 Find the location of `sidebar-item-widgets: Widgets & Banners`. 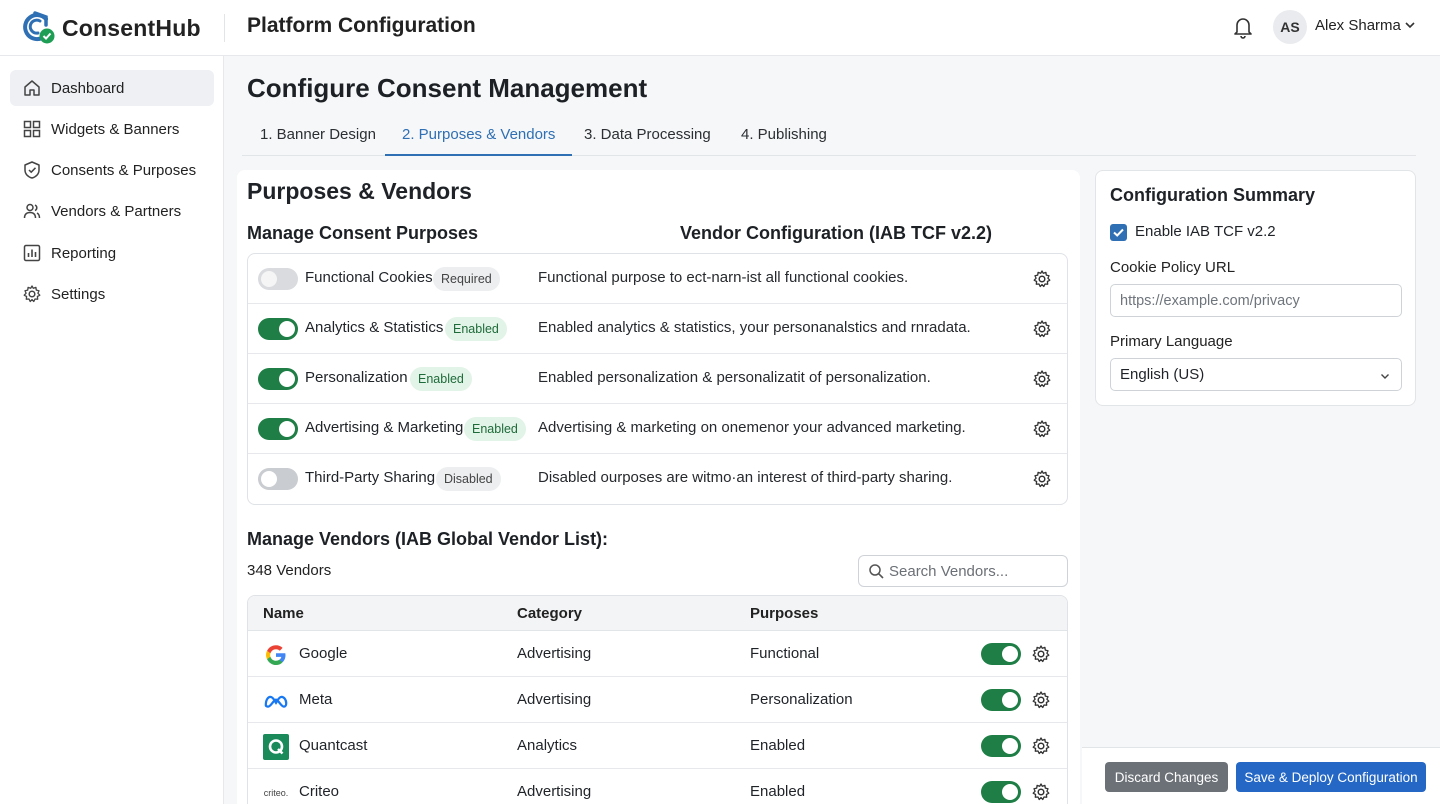

sidebar-item-widgets: Widgets & Banners is located at coordinates (112, 129).